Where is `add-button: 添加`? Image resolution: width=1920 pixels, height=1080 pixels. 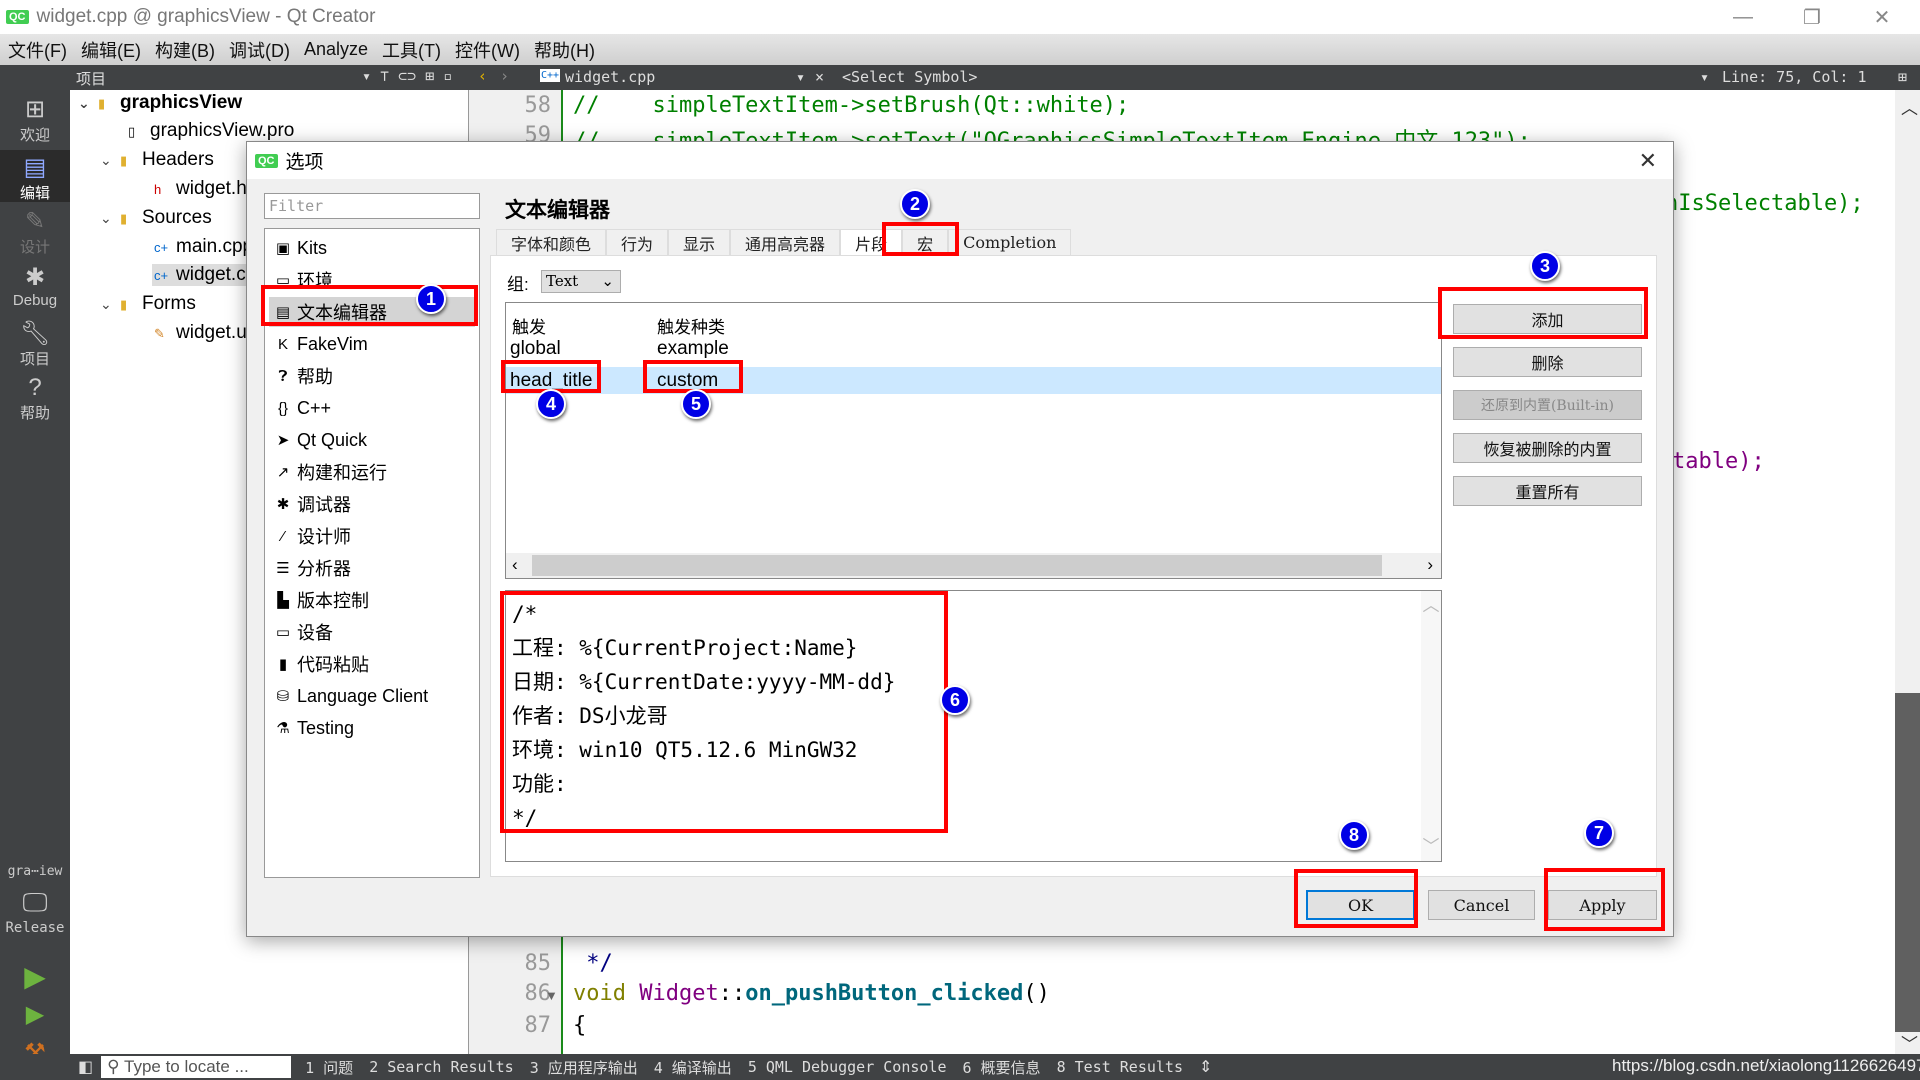
add-button: 添加 is located at coordinates (1547, 319).